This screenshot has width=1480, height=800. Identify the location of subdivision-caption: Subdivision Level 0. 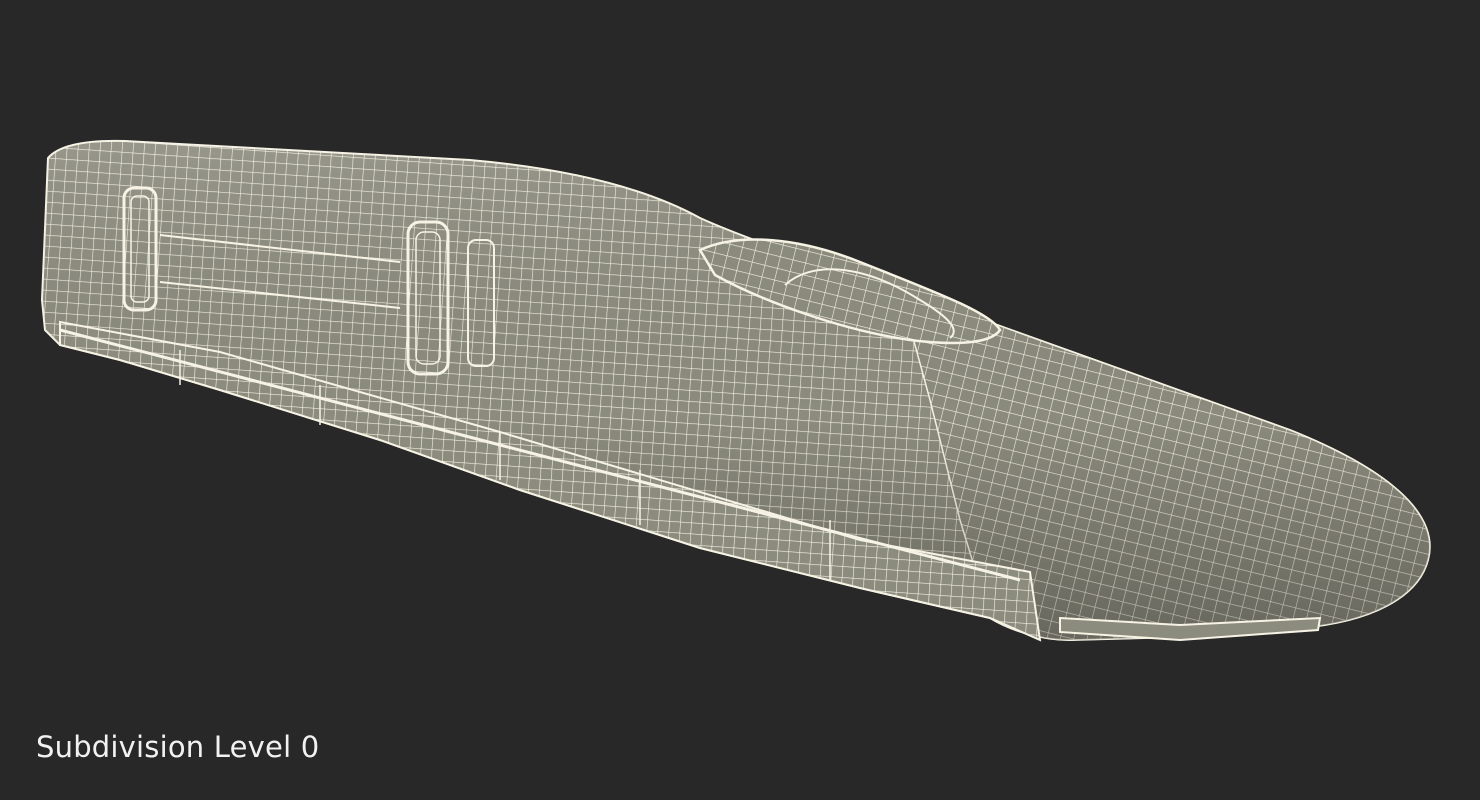
(178, 747).